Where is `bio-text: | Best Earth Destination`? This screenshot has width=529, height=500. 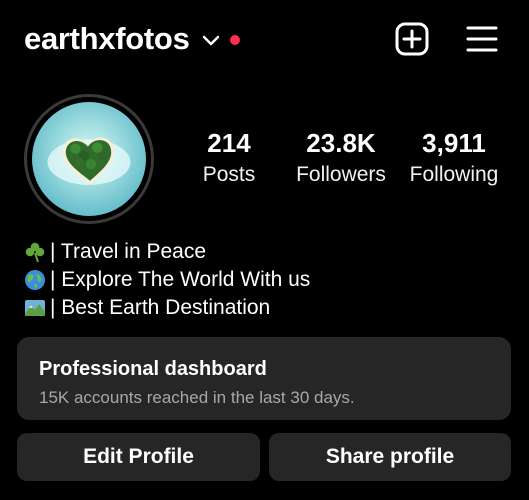
bio-text: | Best Earth Destination is located at coordinates (160, 307).